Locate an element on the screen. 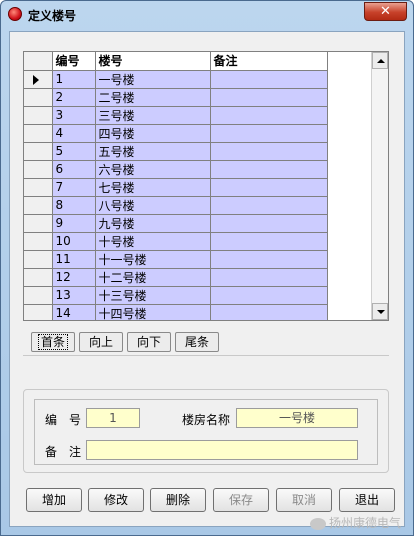  table-row: 2 二号楼 is located at coordinates (176, 97).